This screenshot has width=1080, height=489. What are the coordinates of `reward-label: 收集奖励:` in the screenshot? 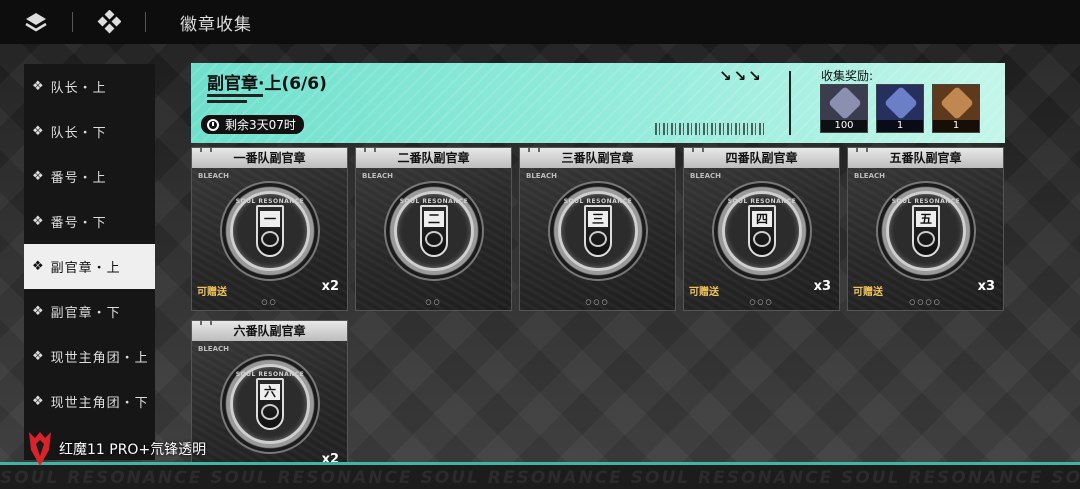 It's located at (847, 76).